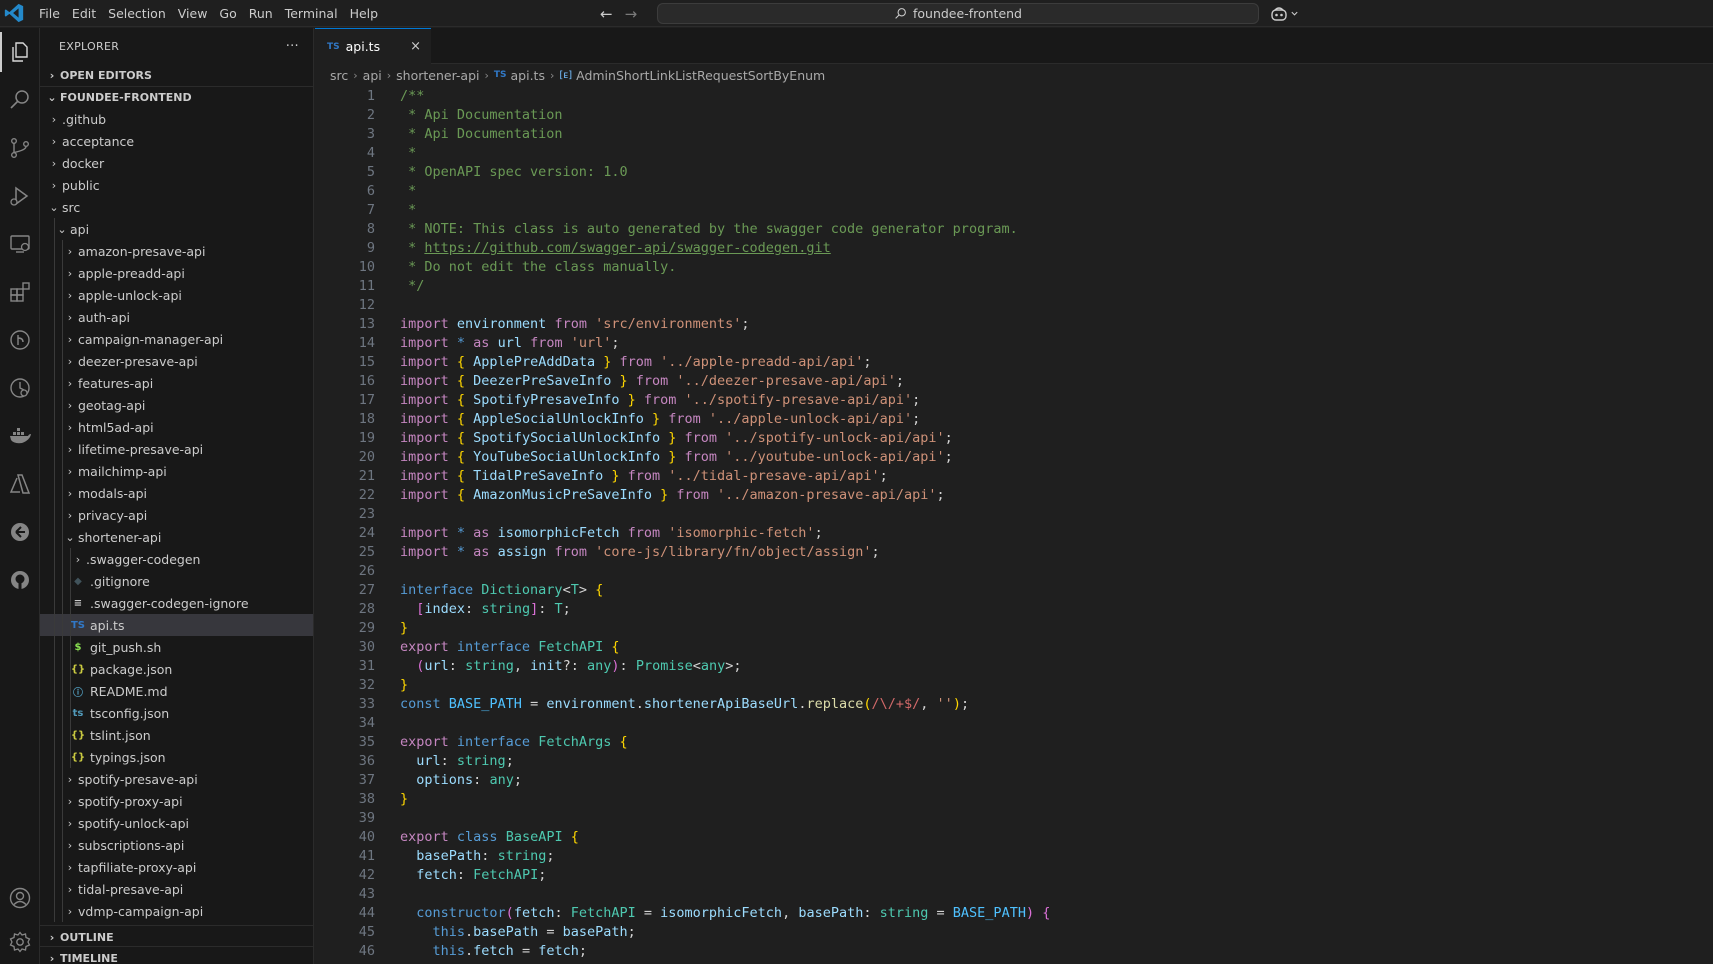  I want to click on git-graph-icon, so click(20, 340).